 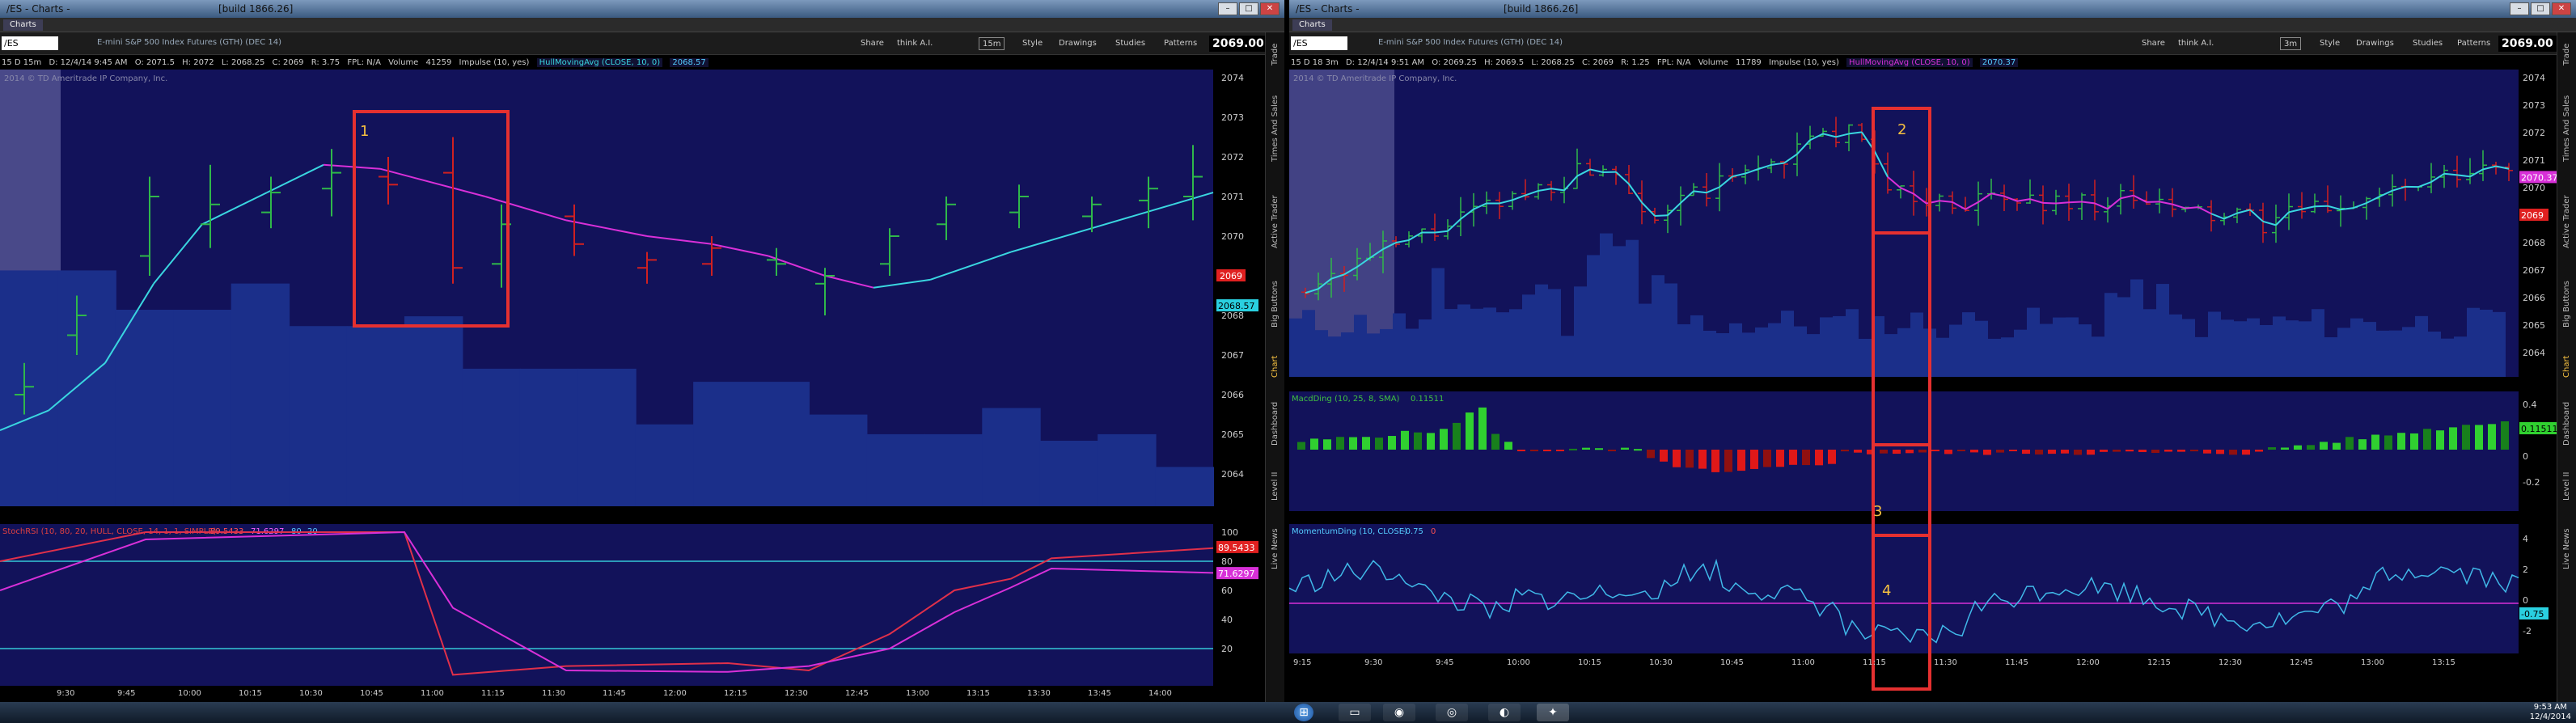 What do you see at coordinates (2153, 43) in the screenshot?
I see `right-share-button: Share` at bounding box center [2153, 43].